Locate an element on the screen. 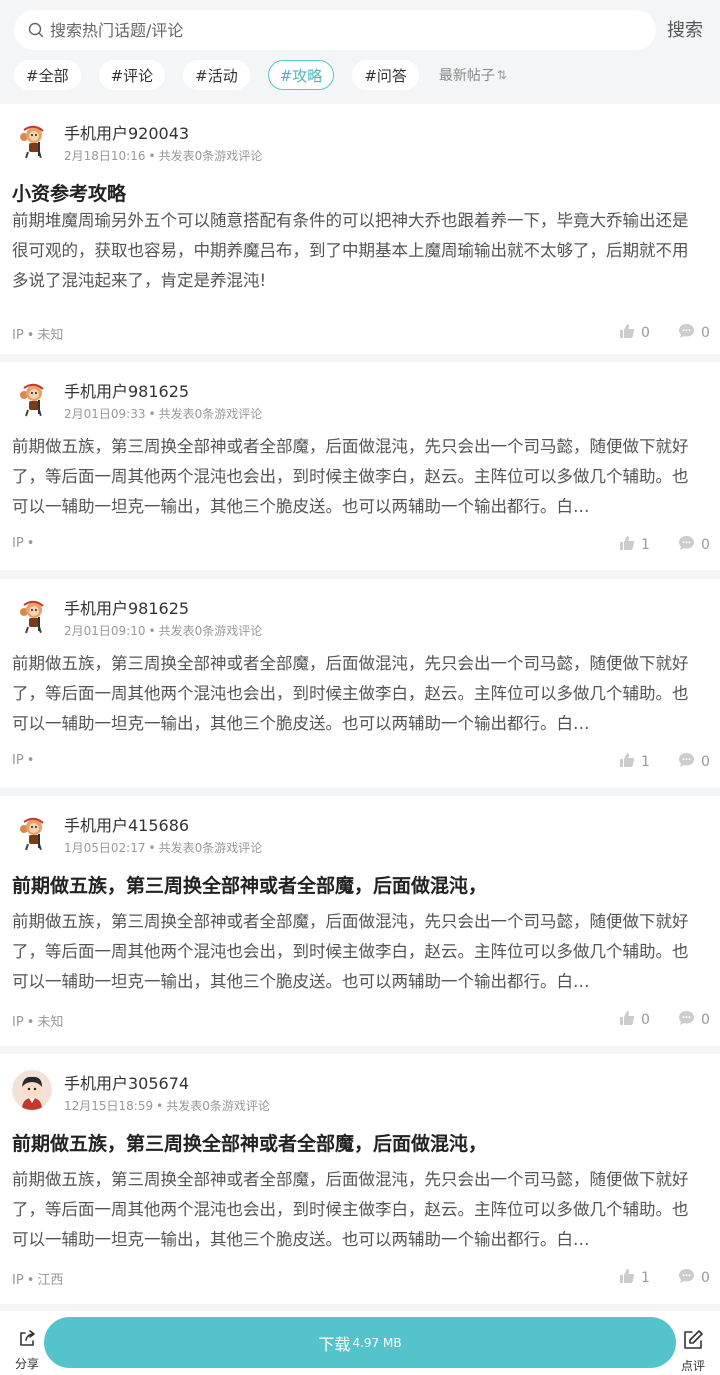 The image size is (720, 1375). post-meta: 12月15日18:59 • 共发表0条游戏评论 is located at coordinates (167, 1105).